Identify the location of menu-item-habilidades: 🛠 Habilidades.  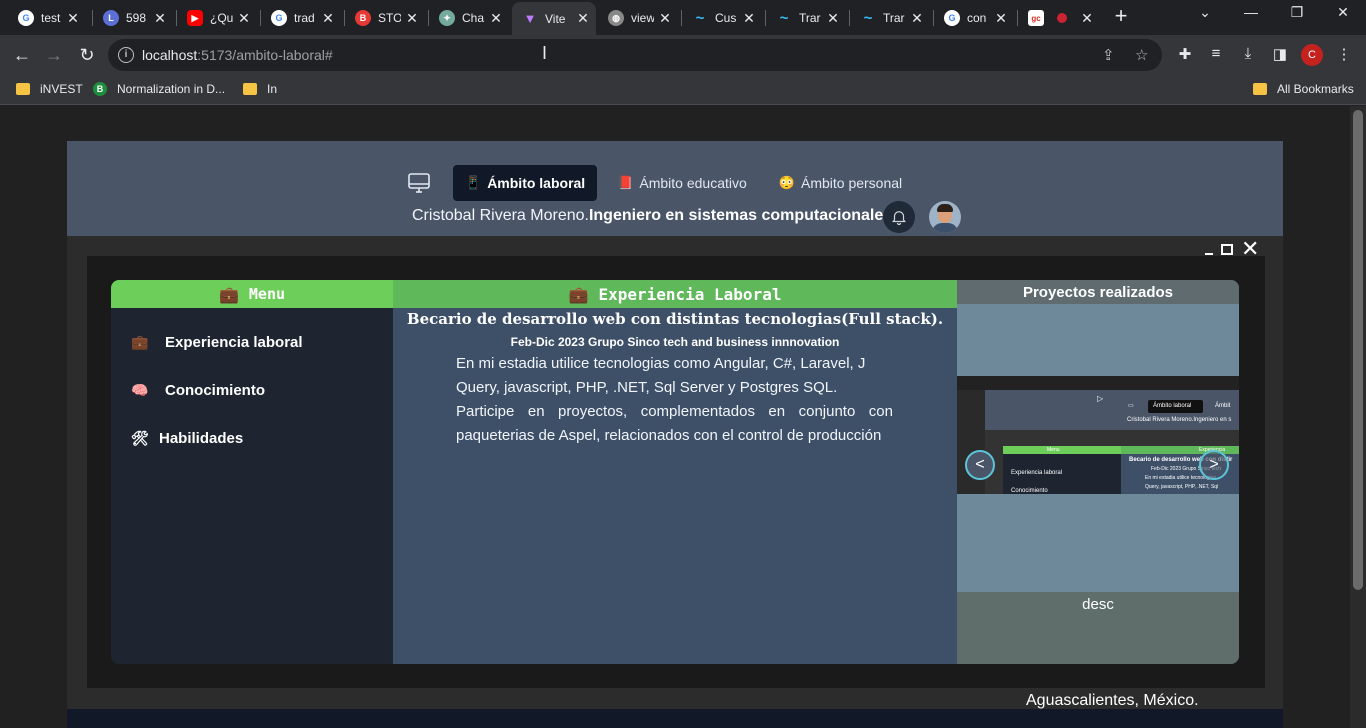
(187, 438).